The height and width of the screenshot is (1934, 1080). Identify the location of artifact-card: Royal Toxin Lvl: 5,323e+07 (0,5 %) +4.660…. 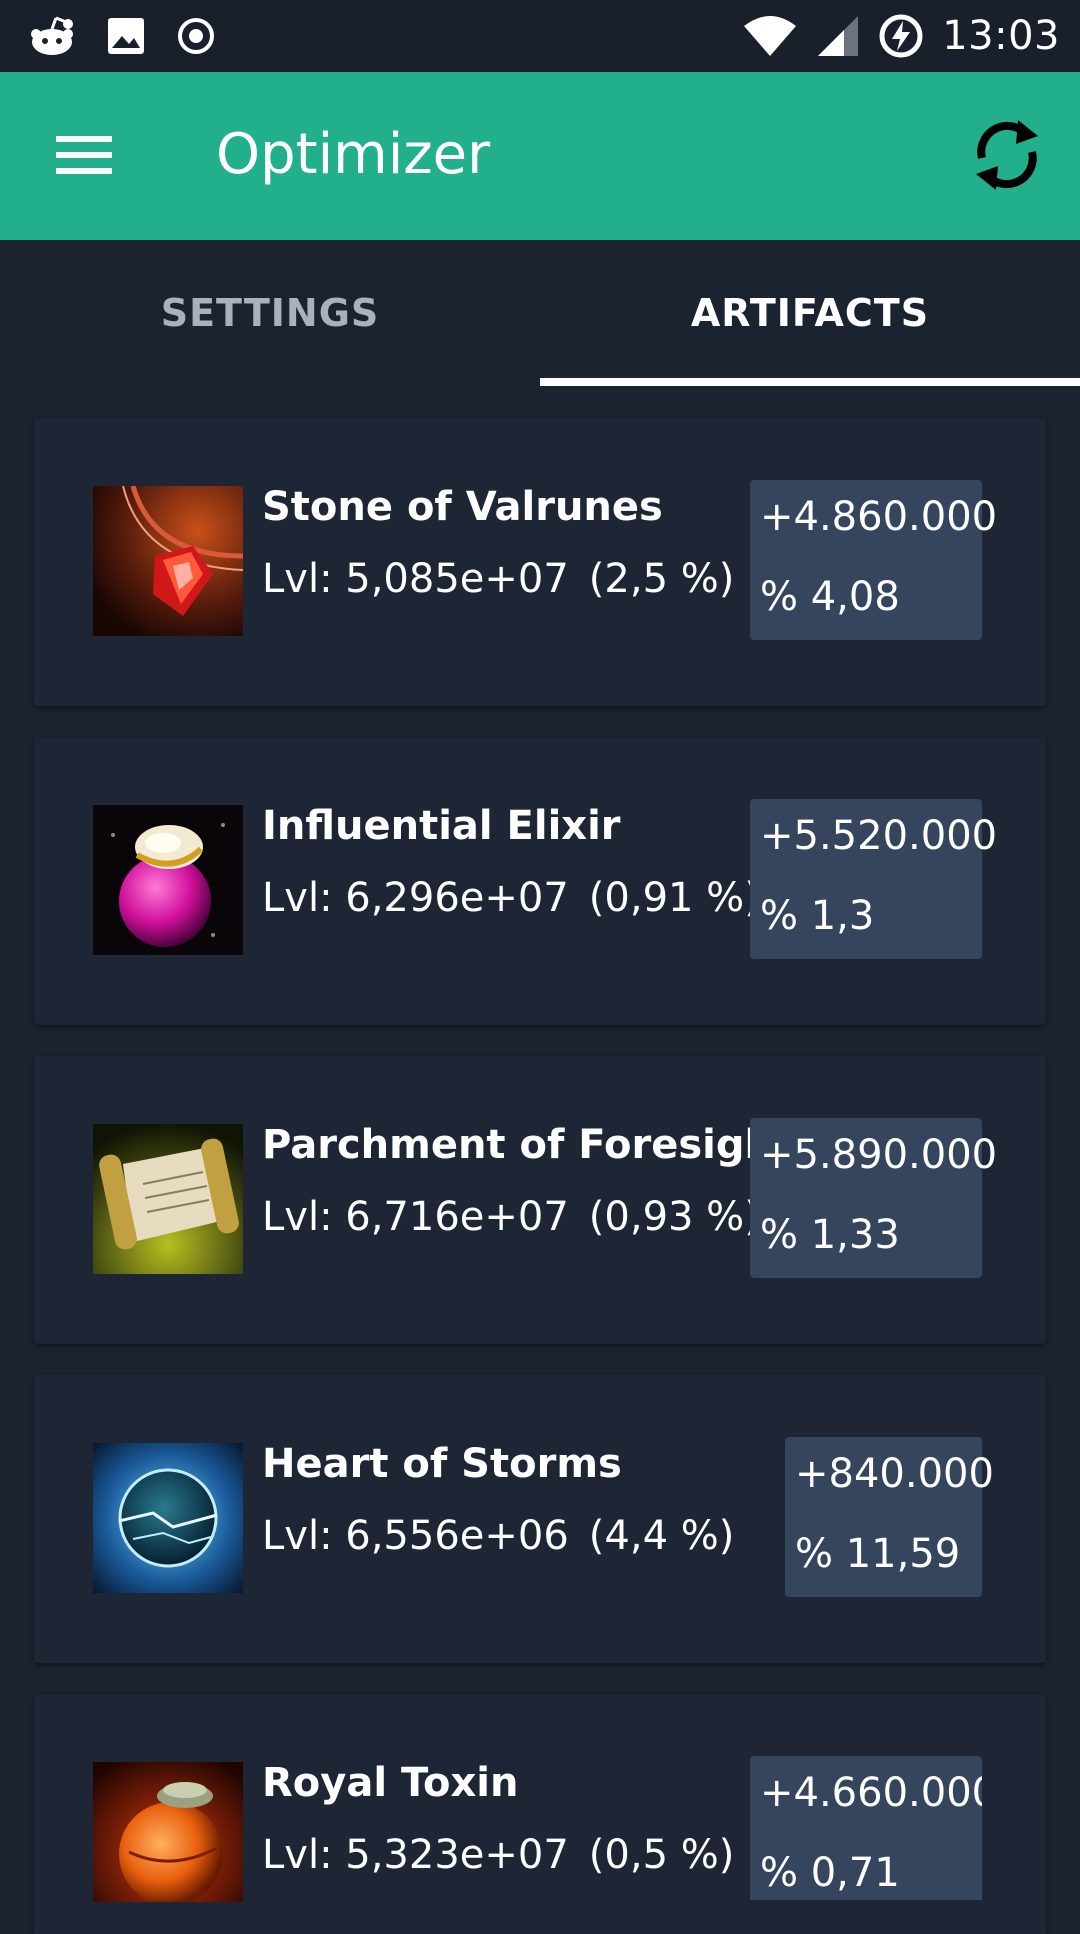
(540, 1814).